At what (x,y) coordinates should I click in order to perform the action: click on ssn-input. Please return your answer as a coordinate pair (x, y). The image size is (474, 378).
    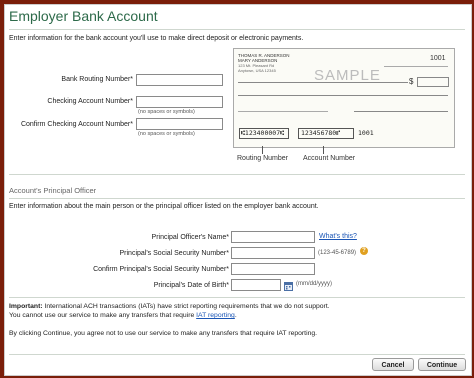
    Looking at the image, I should click on (273, 253).